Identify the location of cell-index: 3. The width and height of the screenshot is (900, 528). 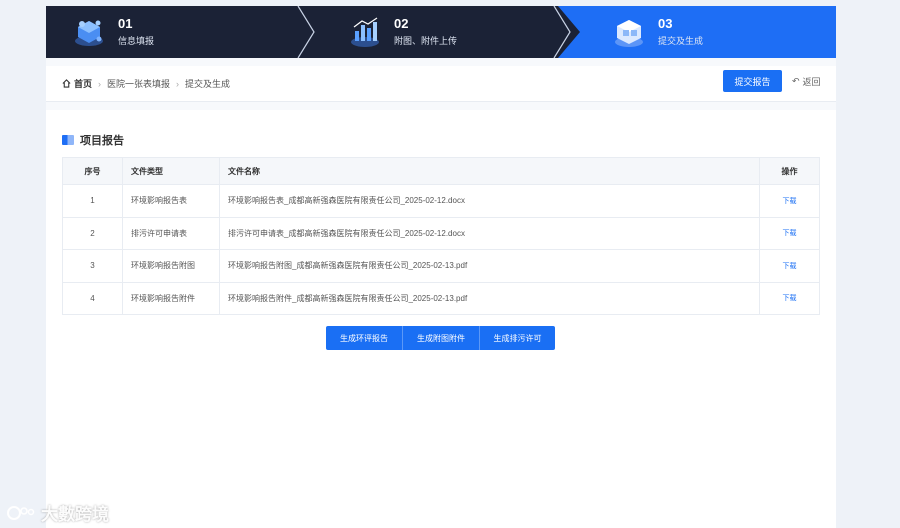
(92, 266).